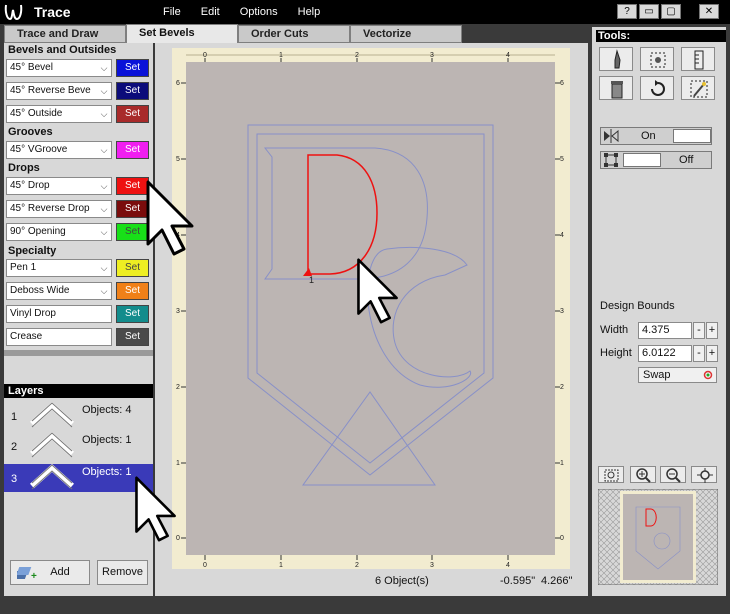 The width and height of the screenshot is (730, 614). Describe the element at coordinates (132, 114) in the screenshot. I see `set-outside-button: Set` at that location.